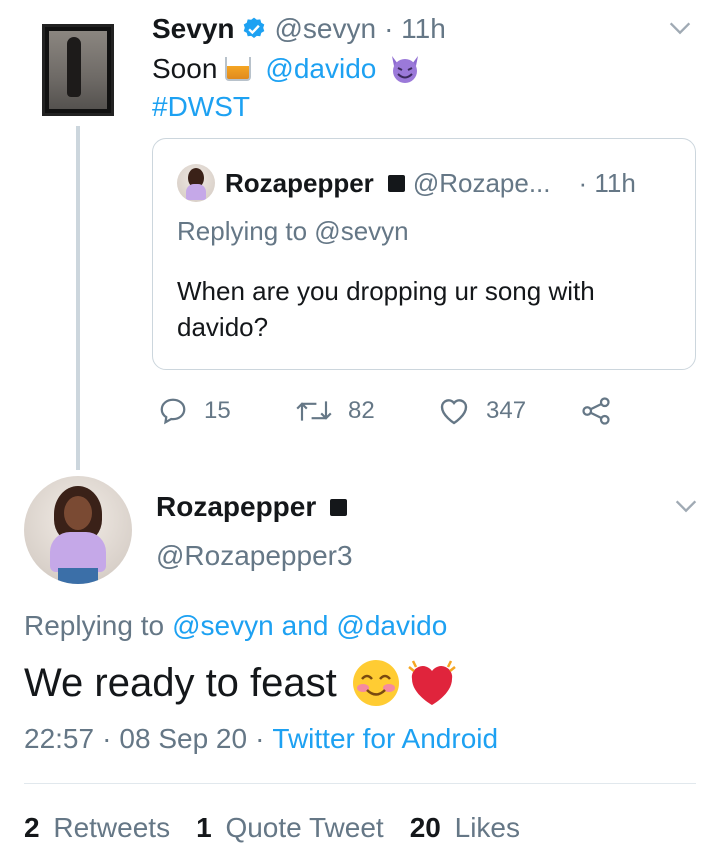 The height and width of the screenshot is (848, 720). I want to click on main-display-name: Rozapepper, so click(236, 507).